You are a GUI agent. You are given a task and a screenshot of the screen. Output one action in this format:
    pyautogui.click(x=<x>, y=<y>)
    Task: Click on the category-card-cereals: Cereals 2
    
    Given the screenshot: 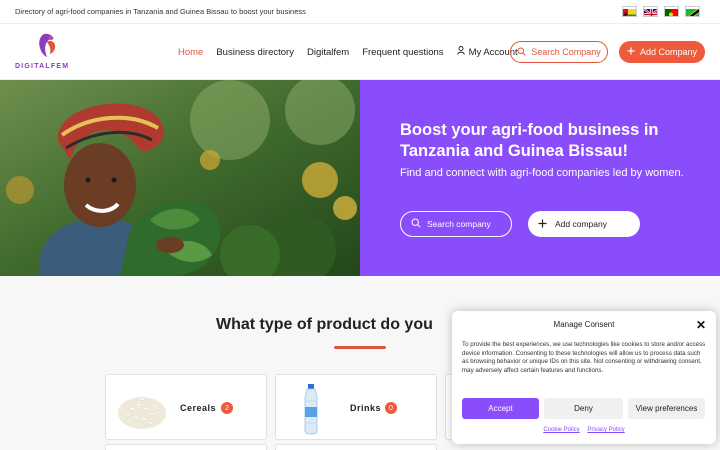 What is the action you would take?
    pyautogui.click(x=186, y=407)
    